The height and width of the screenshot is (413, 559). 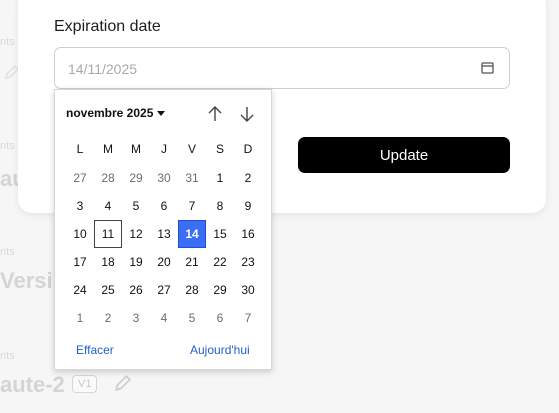 I want to click on bg-version-badge: V1, so click(x=85, y=384).